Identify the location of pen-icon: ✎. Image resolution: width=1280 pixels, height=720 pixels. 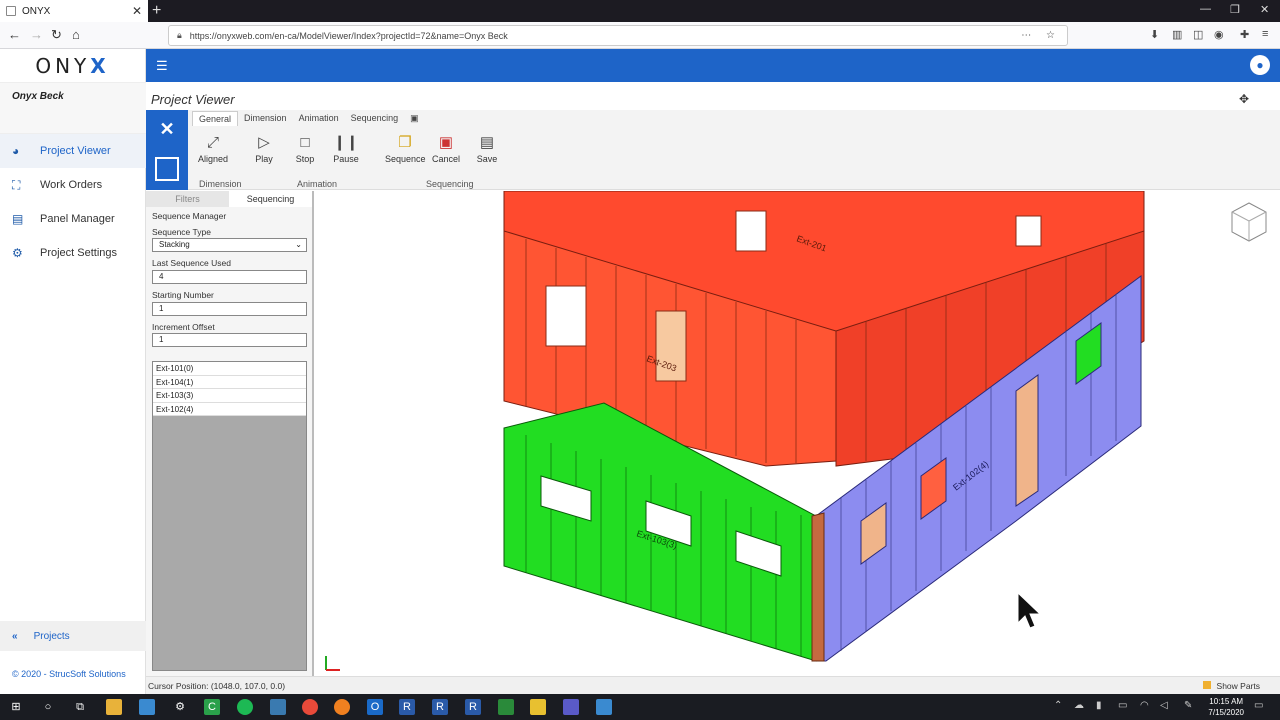
(1188, 705).